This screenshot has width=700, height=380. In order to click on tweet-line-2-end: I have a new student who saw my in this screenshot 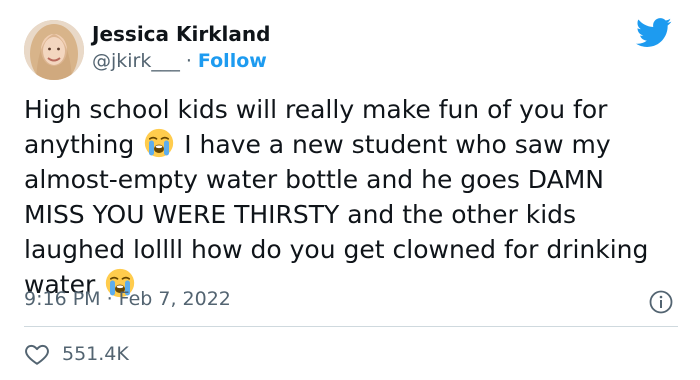, I will do `click(397, 144)`.